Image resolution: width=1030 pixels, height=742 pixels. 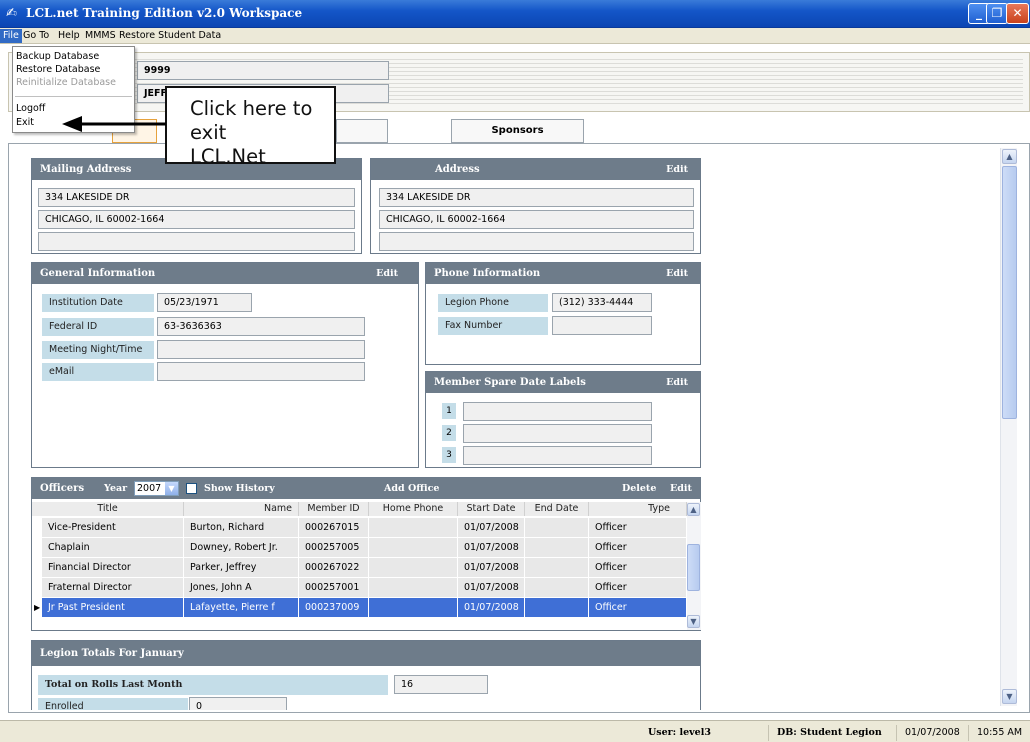 What do you see at coordinates (449, 411) in the screenshot?
I see `spare-number-1: 1` at bounding box center [449, 411].